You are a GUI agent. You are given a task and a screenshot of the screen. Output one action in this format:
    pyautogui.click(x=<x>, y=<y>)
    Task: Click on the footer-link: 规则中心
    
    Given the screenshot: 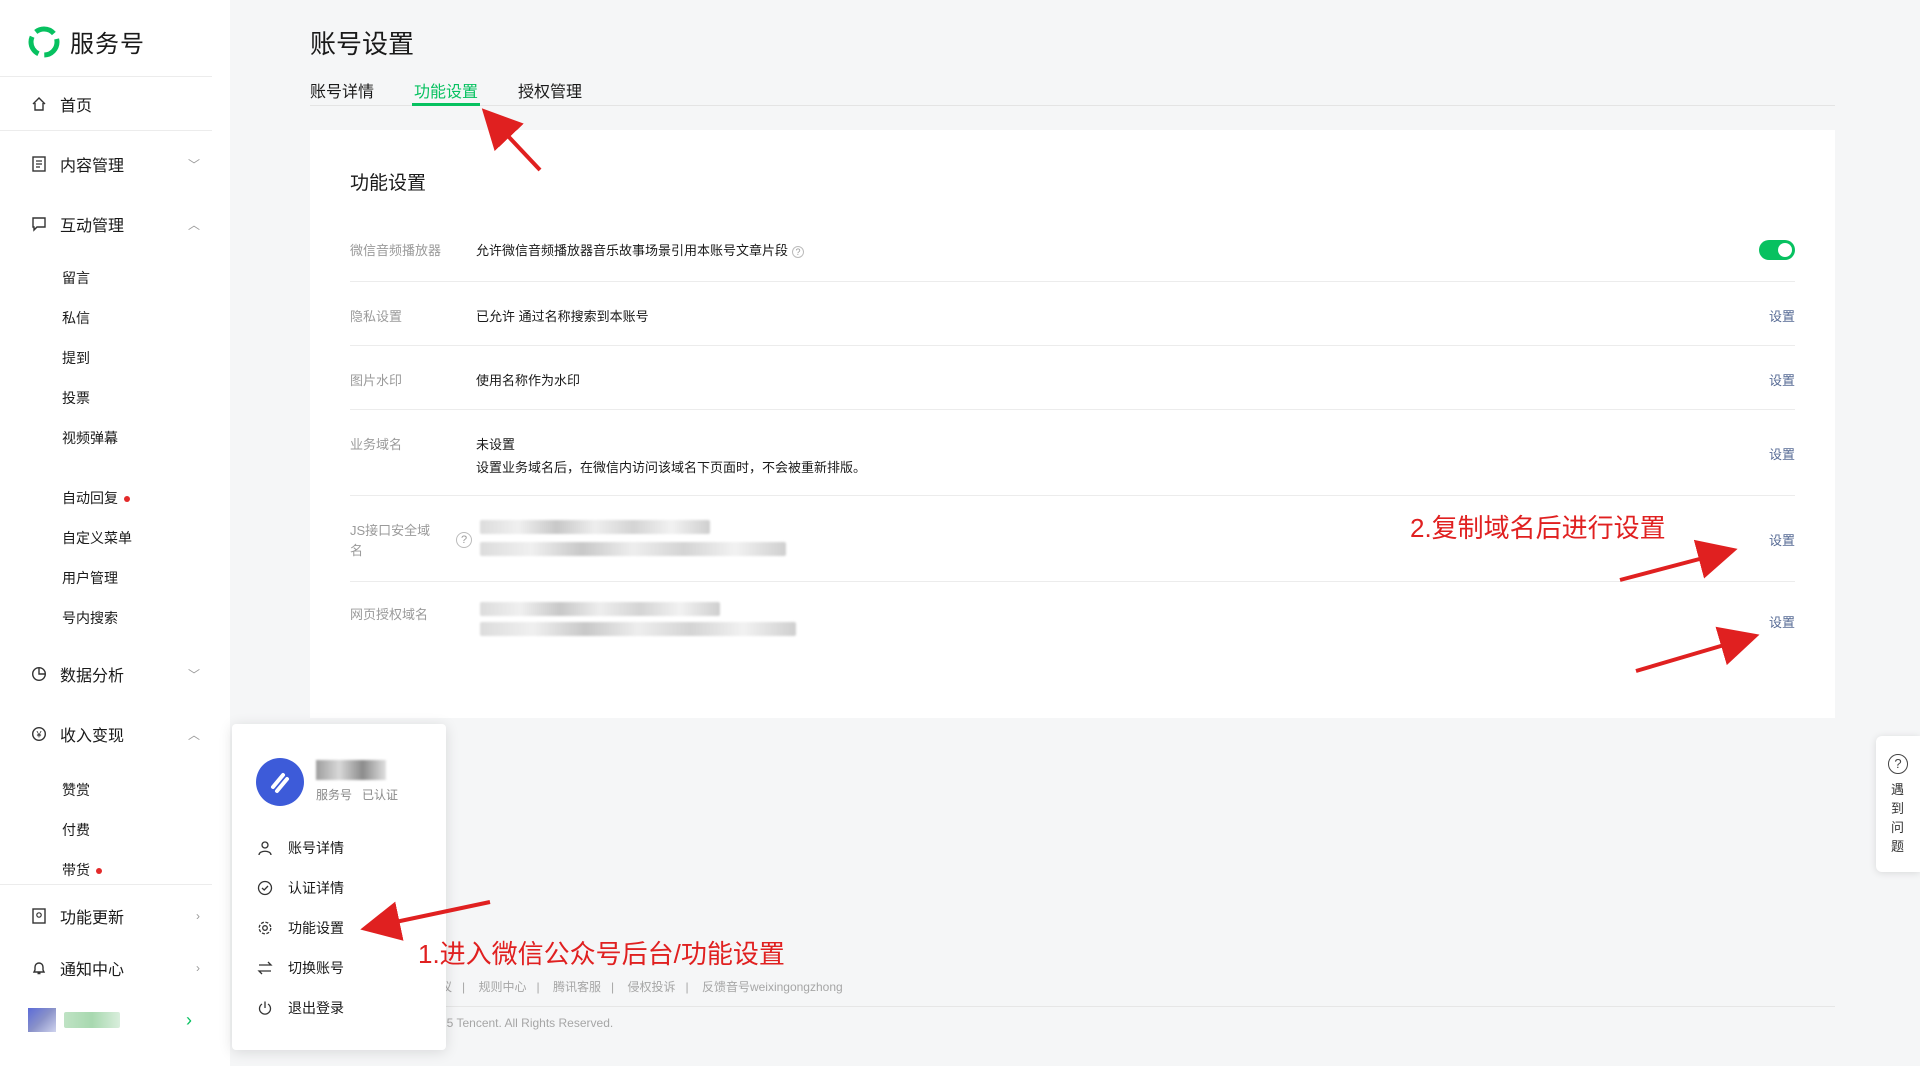 What is the action you would take?
    pyautogui.click(x=502, y=987)
    